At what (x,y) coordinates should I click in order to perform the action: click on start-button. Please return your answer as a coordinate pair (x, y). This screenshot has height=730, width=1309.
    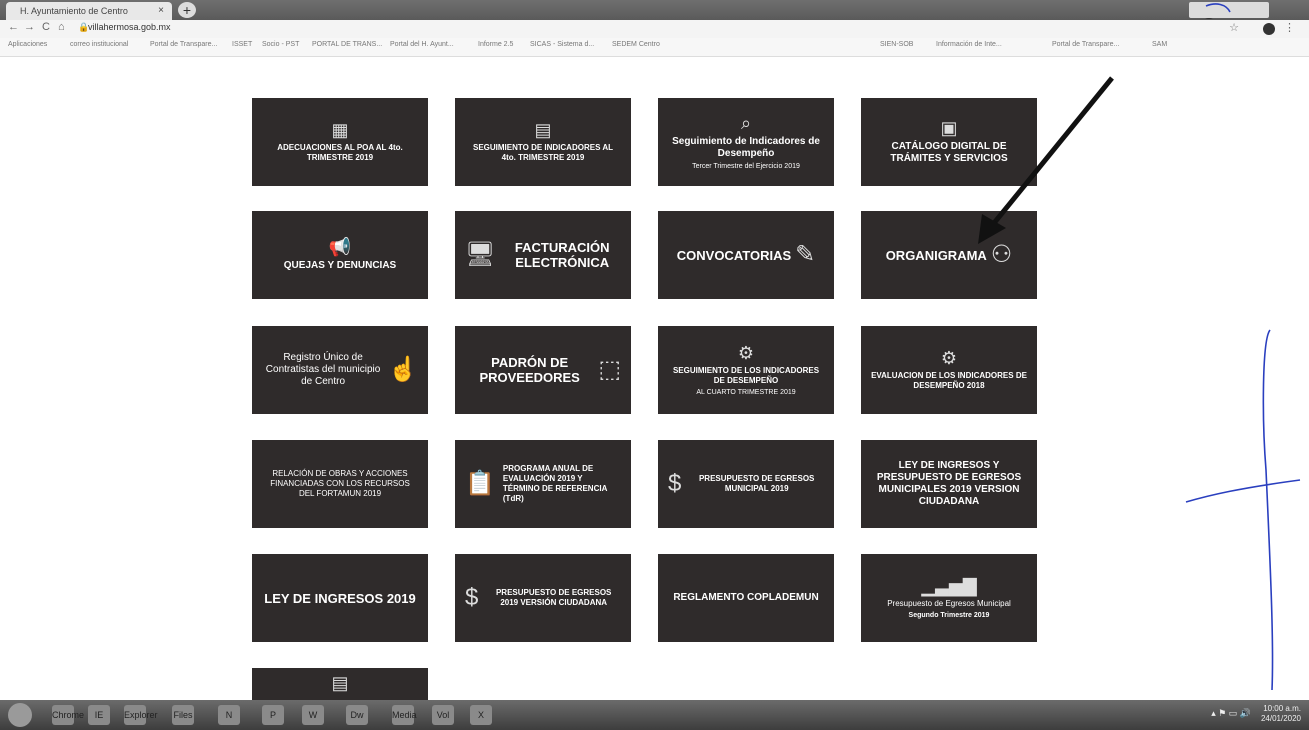
    Looking at the image, I should click on (20, 715).